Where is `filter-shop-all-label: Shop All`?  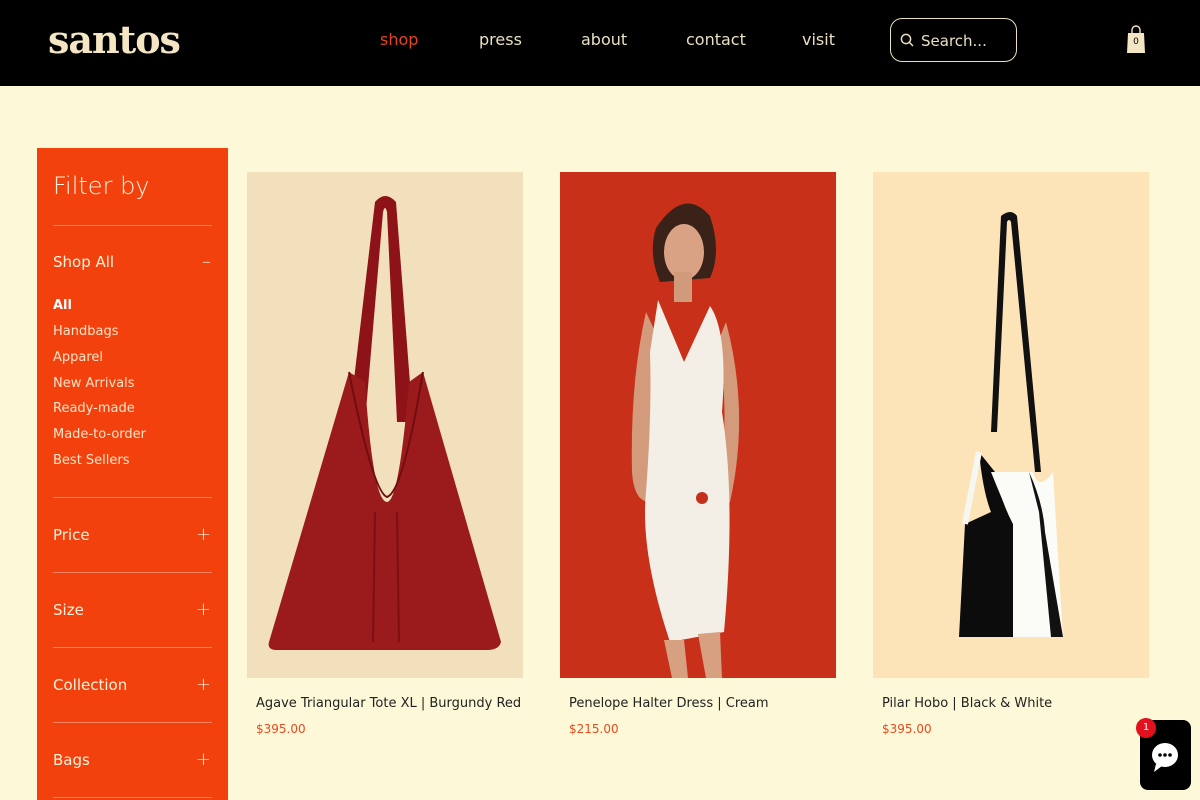 filter-shop-all-label: Shop All is located at coordinates (83, 262).